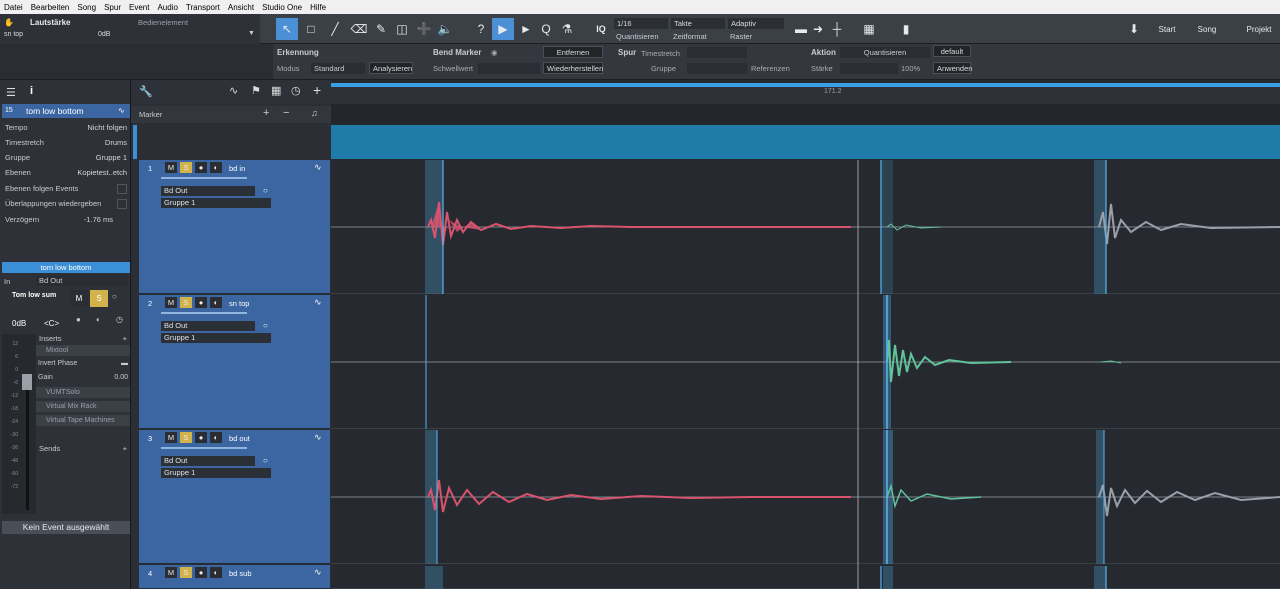 This screenshot has width=1280, height=589. I want to click on quantize-select: 1/16, so click(641, 23).